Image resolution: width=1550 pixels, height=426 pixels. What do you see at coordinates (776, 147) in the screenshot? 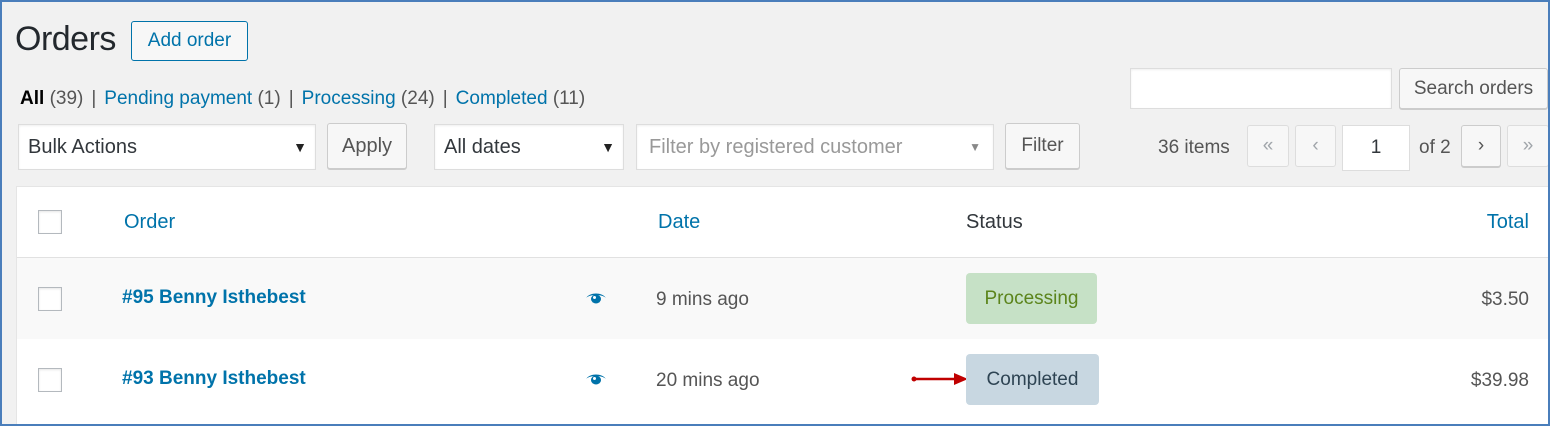
I see `customer-filter-placeholder: Filter by registered customer` at bounding box center [776, 147].